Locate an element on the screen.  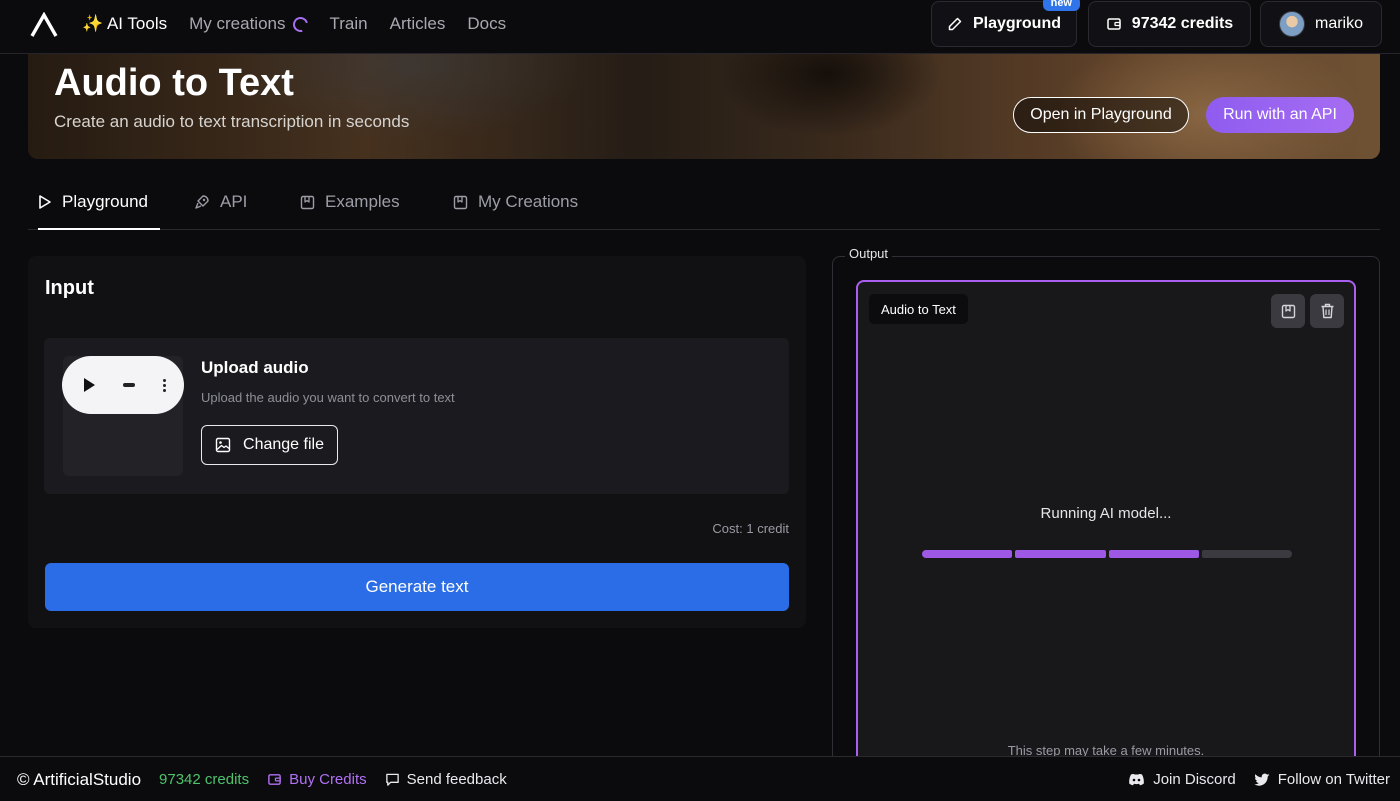
save-output-button is located at coordinates (1288, 311).